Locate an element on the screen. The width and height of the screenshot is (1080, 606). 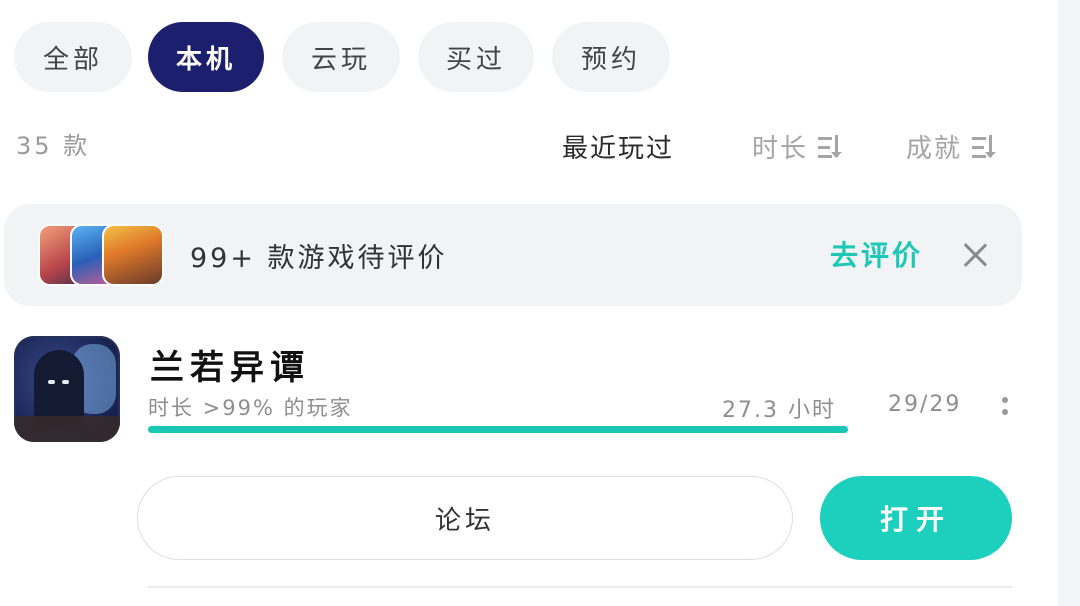
tab-purchased: 买过 is located at coordinates (476, 57).